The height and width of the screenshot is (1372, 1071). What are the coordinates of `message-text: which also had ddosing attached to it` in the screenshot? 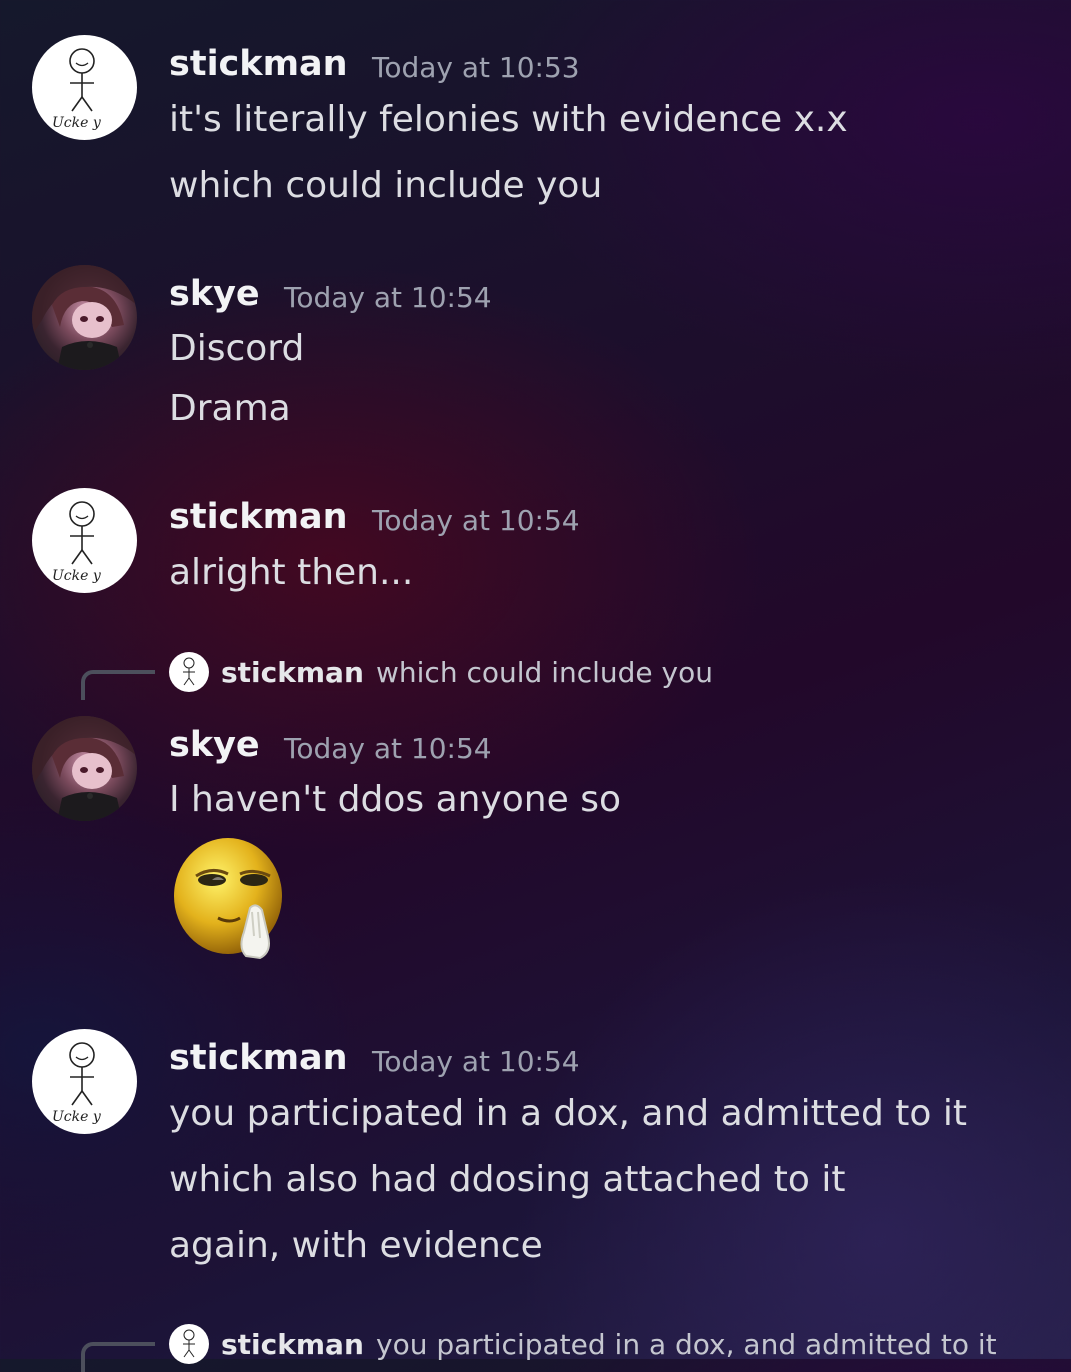 It's located at (507, 1179).